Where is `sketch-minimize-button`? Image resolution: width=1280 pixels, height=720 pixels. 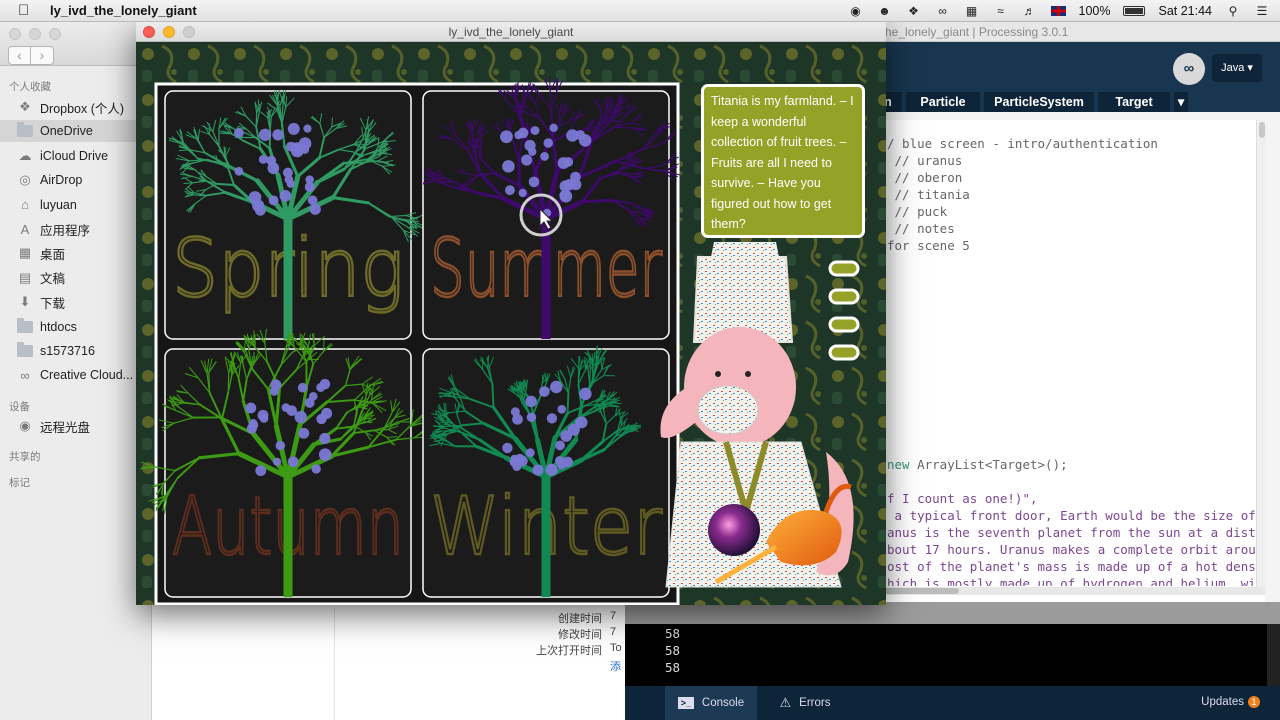 sketch-minimize-button is located at coordinates (169, 32).